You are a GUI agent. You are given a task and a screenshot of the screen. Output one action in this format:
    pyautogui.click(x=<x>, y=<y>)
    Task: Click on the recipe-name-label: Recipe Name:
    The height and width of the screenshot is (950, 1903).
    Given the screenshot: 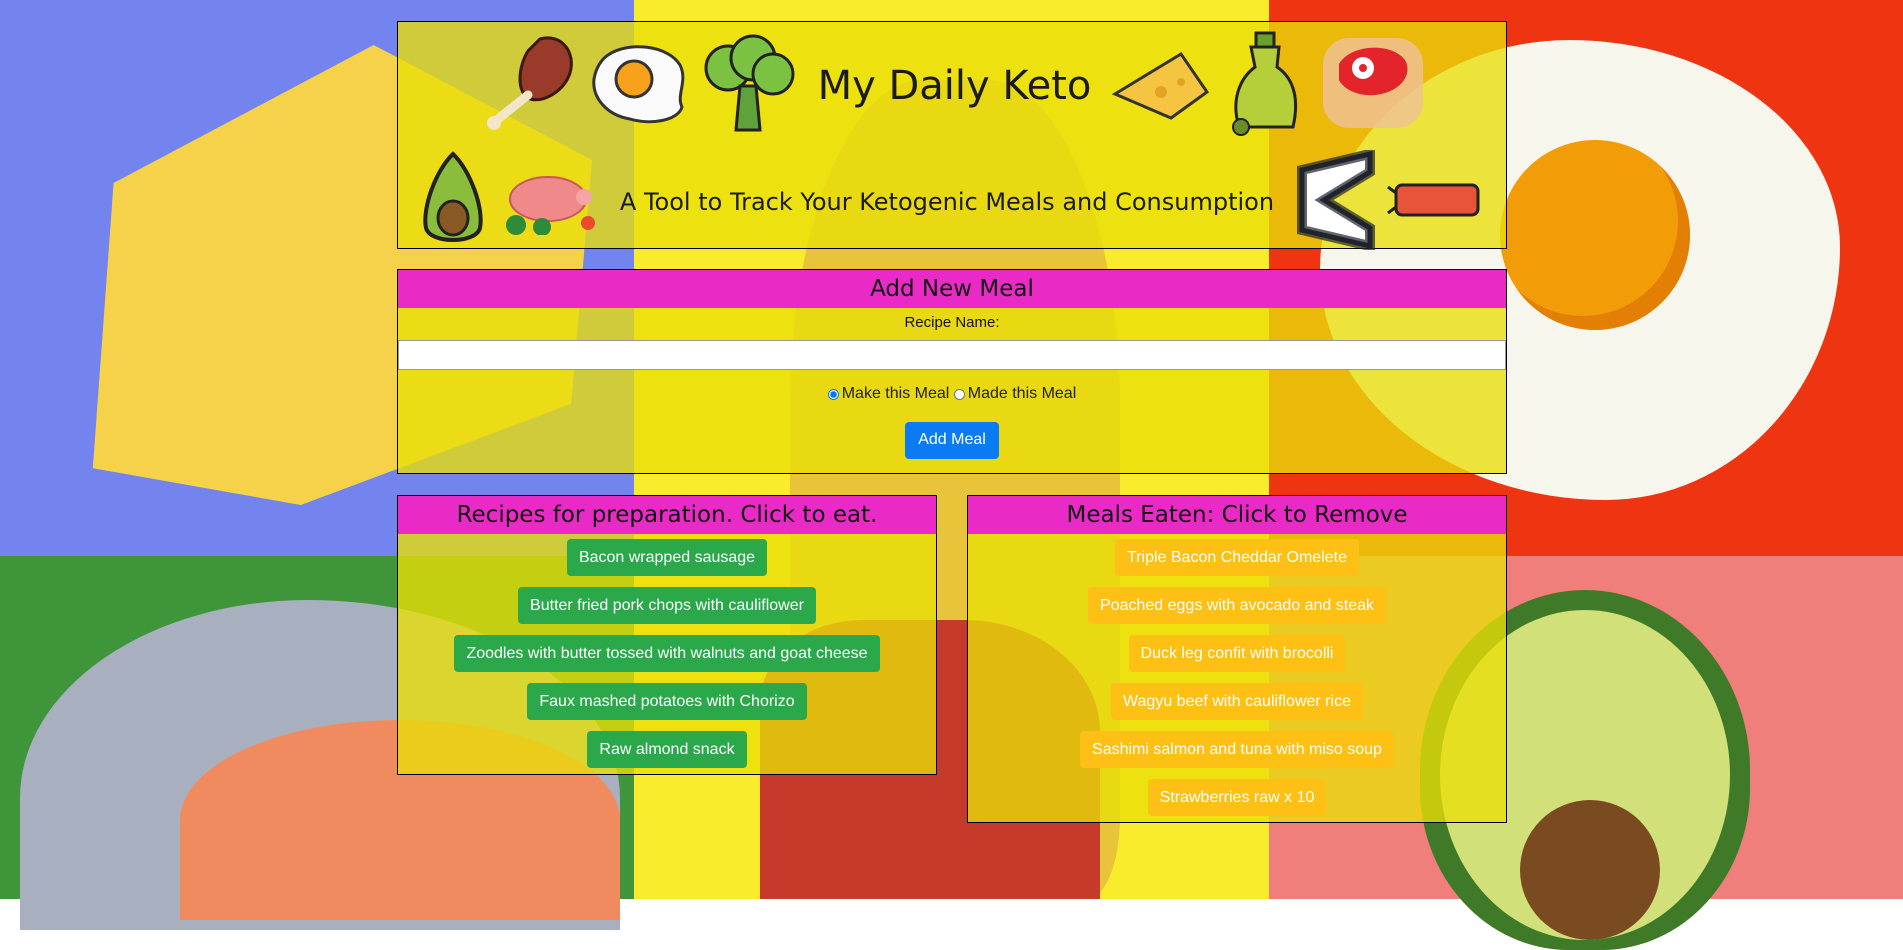 What is the action you would take?
    pyautogui.click(x=952, y=322)
    